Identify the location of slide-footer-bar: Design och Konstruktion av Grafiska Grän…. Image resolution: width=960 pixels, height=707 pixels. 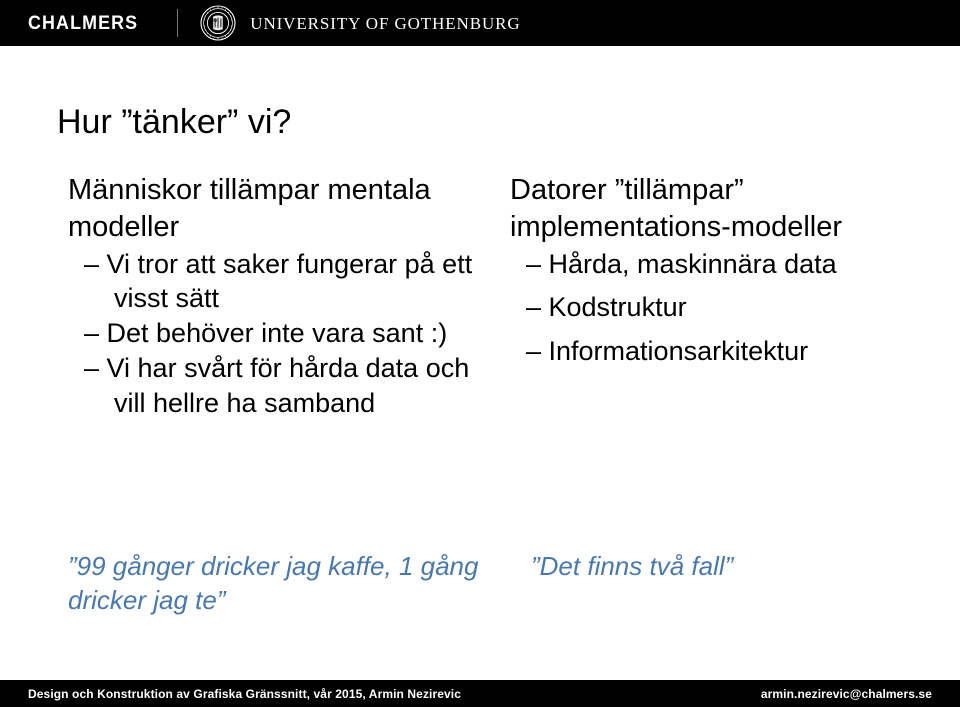
(480, 693).